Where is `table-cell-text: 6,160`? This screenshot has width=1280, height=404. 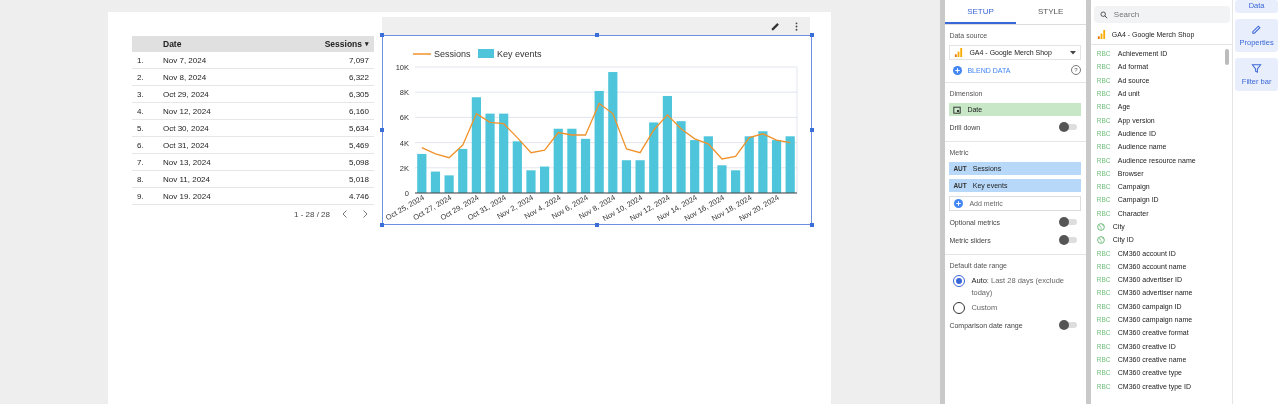 table-cell-text: 6,160 is located at coordinates (359, 111).